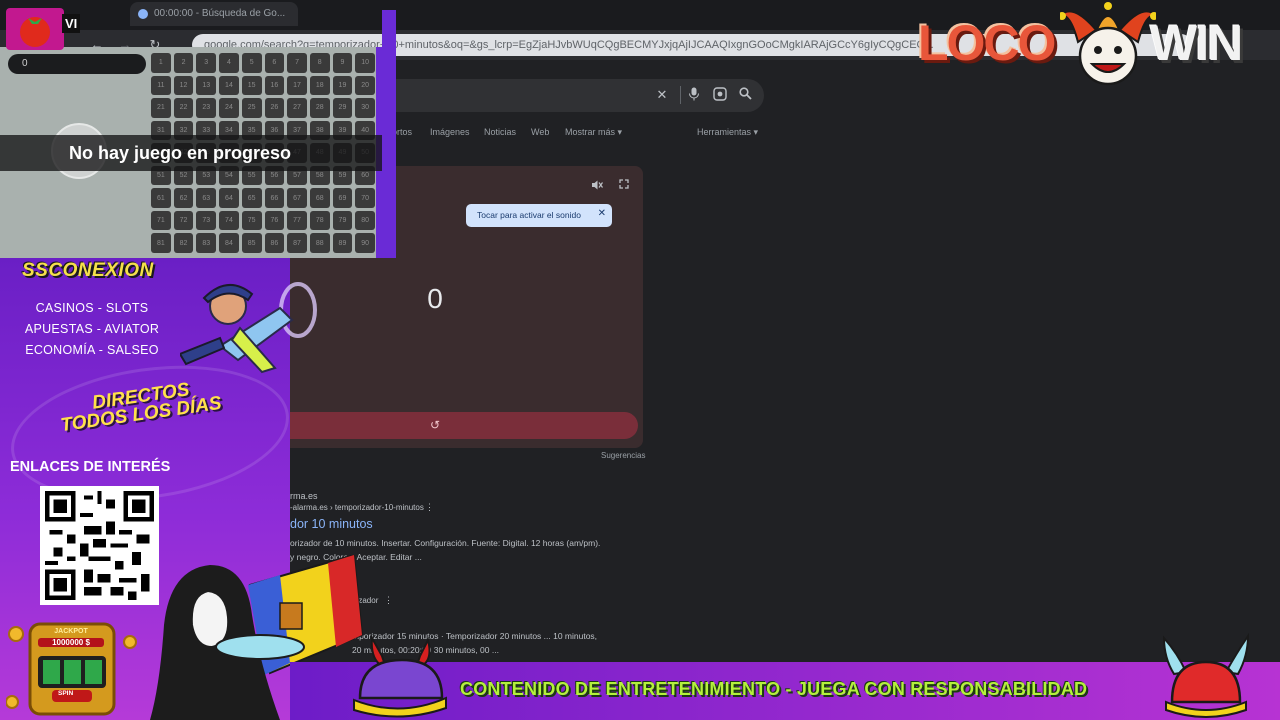 Image resolution: width=1280 pixels, height=720 pixels. What do you see at coordinates (183, 220) in the screenshot?
I see `bingo-cell: 72` at bounding box center [183, 220].